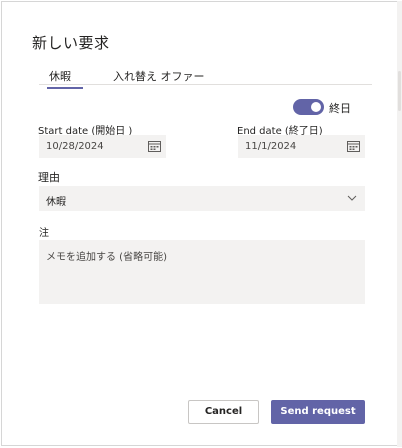  What do you see at coordinates (159, 76) in the screenshot?
I see `tab-swap-offer: 入れ替え オファー` at bounding box center [159, 76].